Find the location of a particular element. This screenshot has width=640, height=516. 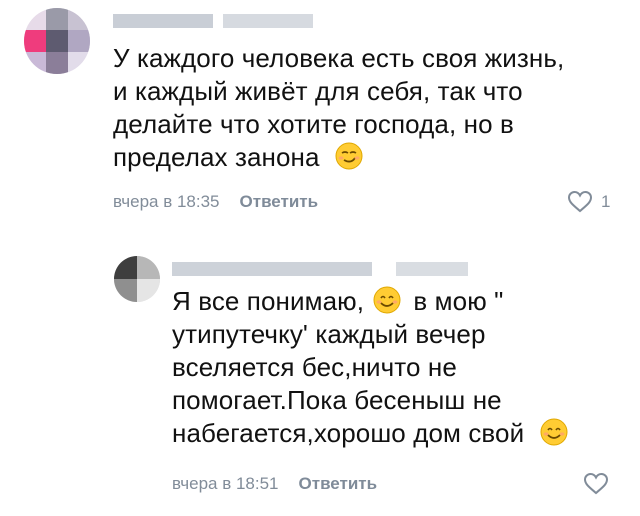

comment-meta: вчера в 18:51 Ответить is located at coordinates (274, 484).